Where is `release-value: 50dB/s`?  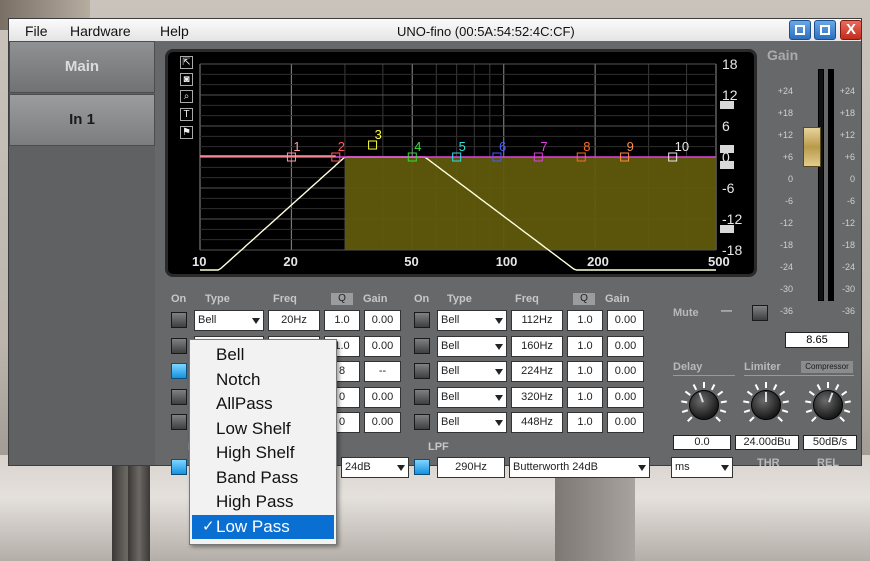 release-value: 50dB/s is located at coordinates (830, 442).